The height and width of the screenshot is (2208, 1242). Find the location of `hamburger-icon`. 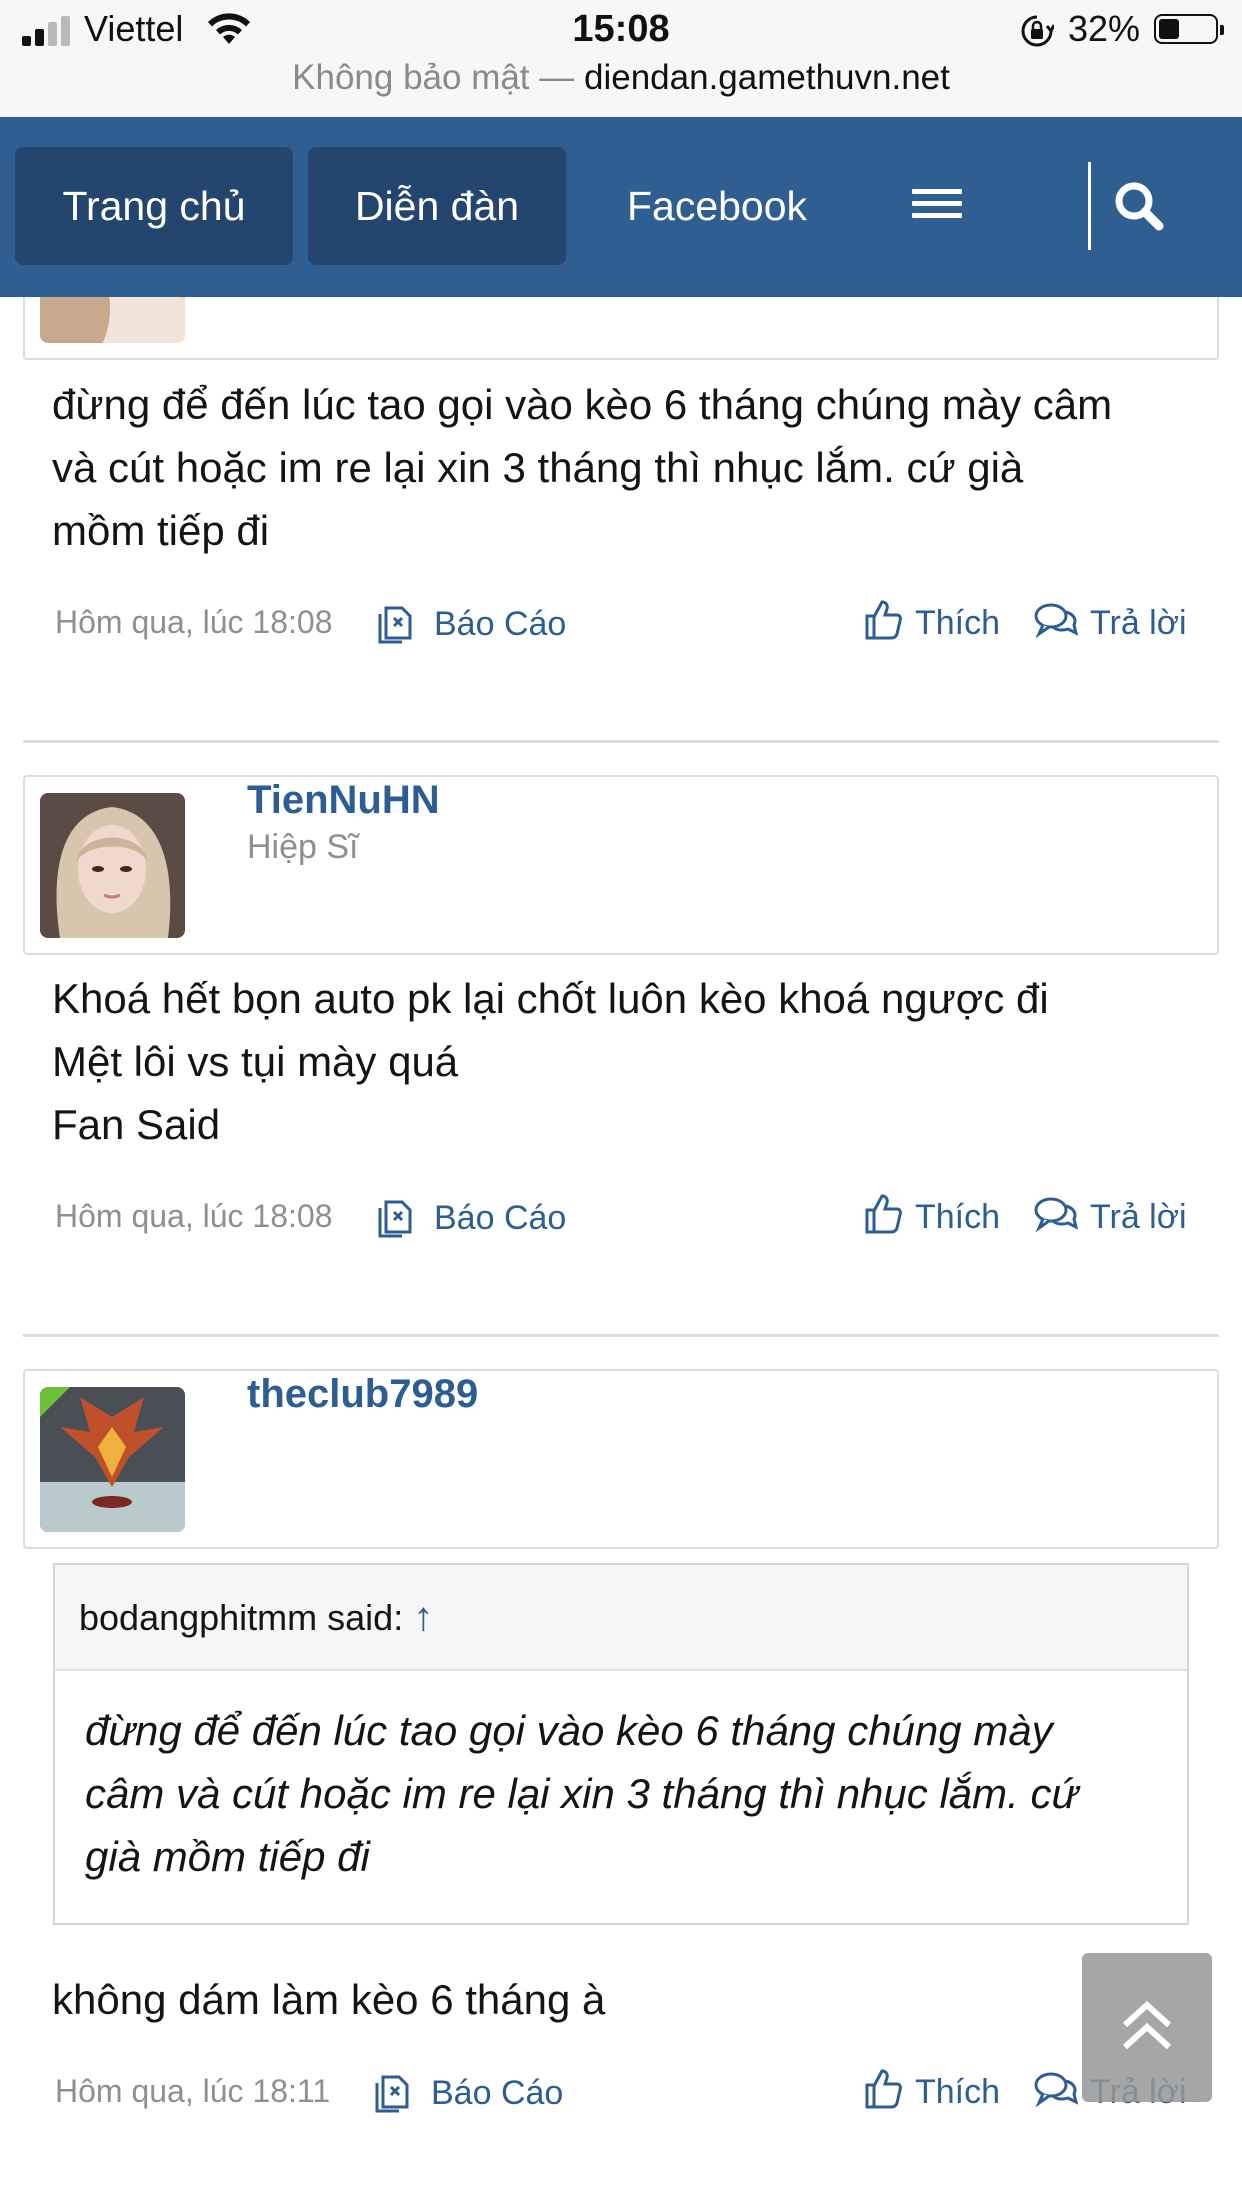

hamburger-icon is located at coordinates (938, 206).